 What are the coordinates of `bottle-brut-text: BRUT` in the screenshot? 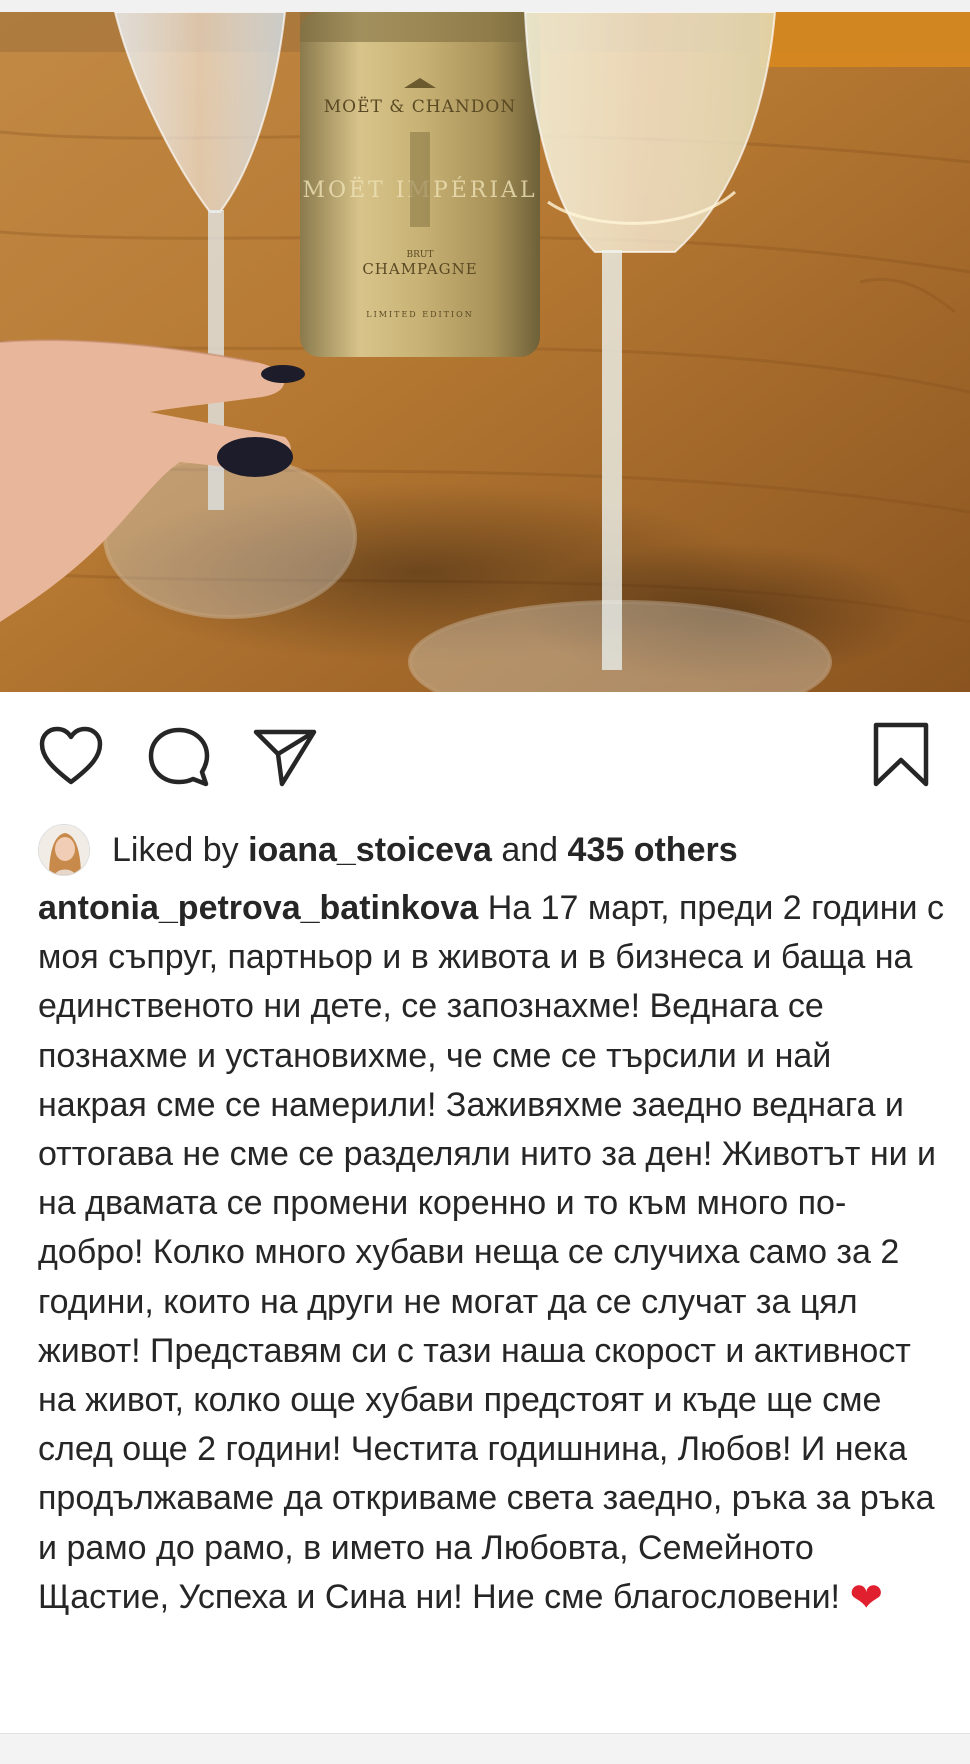 It's located at (420, 255).